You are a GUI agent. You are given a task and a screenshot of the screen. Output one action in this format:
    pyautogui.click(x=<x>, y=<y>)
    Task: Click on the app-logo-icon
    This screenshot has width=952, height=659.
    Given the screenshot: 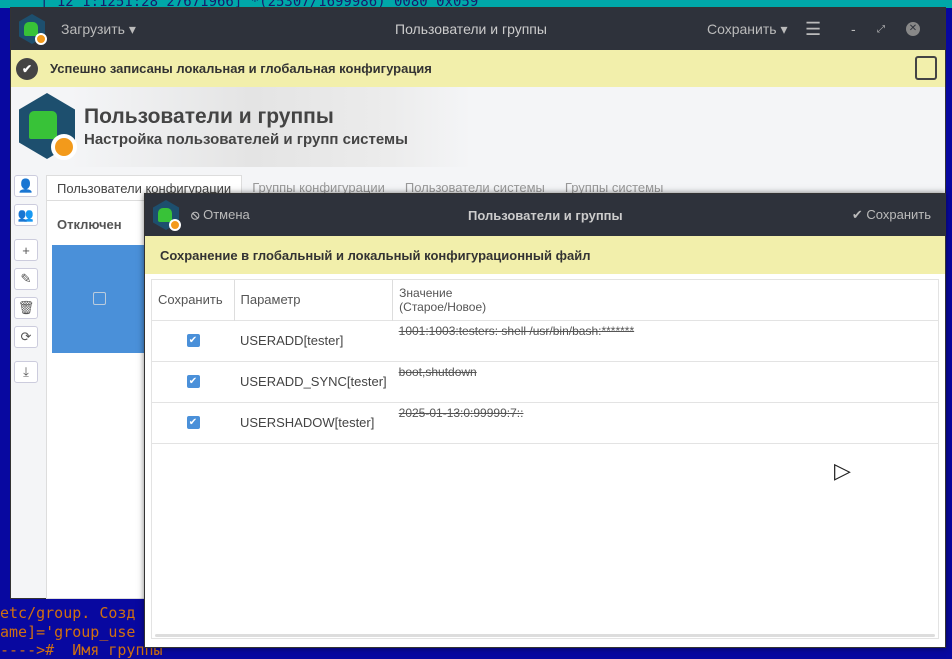 What is the action you would take?
    pyautogui.click(x=33, y=29)
    